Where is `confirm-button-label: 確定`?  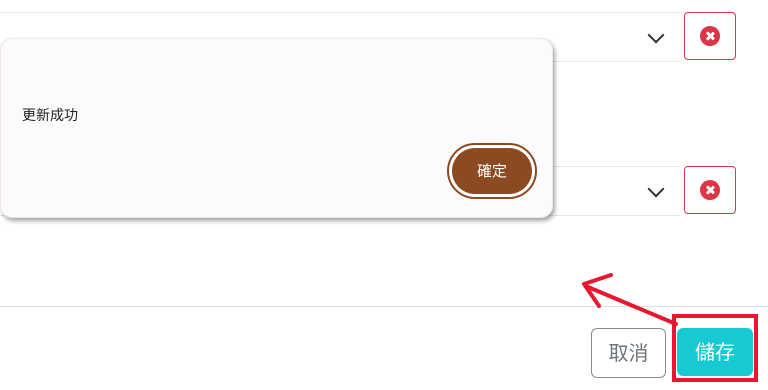
confirm-button-label: 確定 is located at coordinates (492, 171).